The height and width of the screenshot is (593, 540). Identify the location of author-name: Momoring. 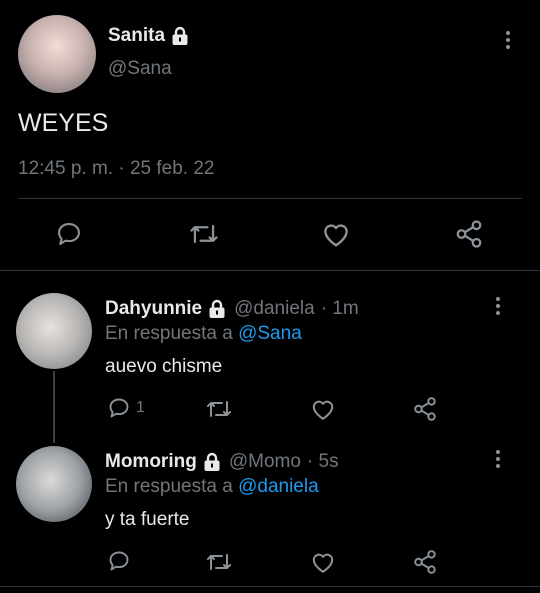
(151, 462).